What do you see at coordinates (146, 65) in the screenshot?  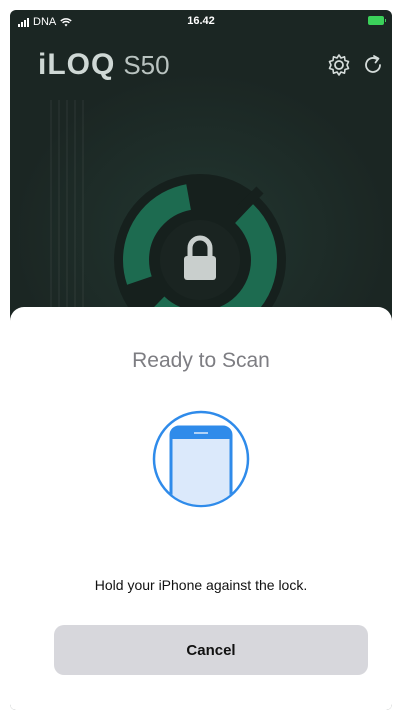 I see `brand-model: S50` at bounding box center [146, 65].